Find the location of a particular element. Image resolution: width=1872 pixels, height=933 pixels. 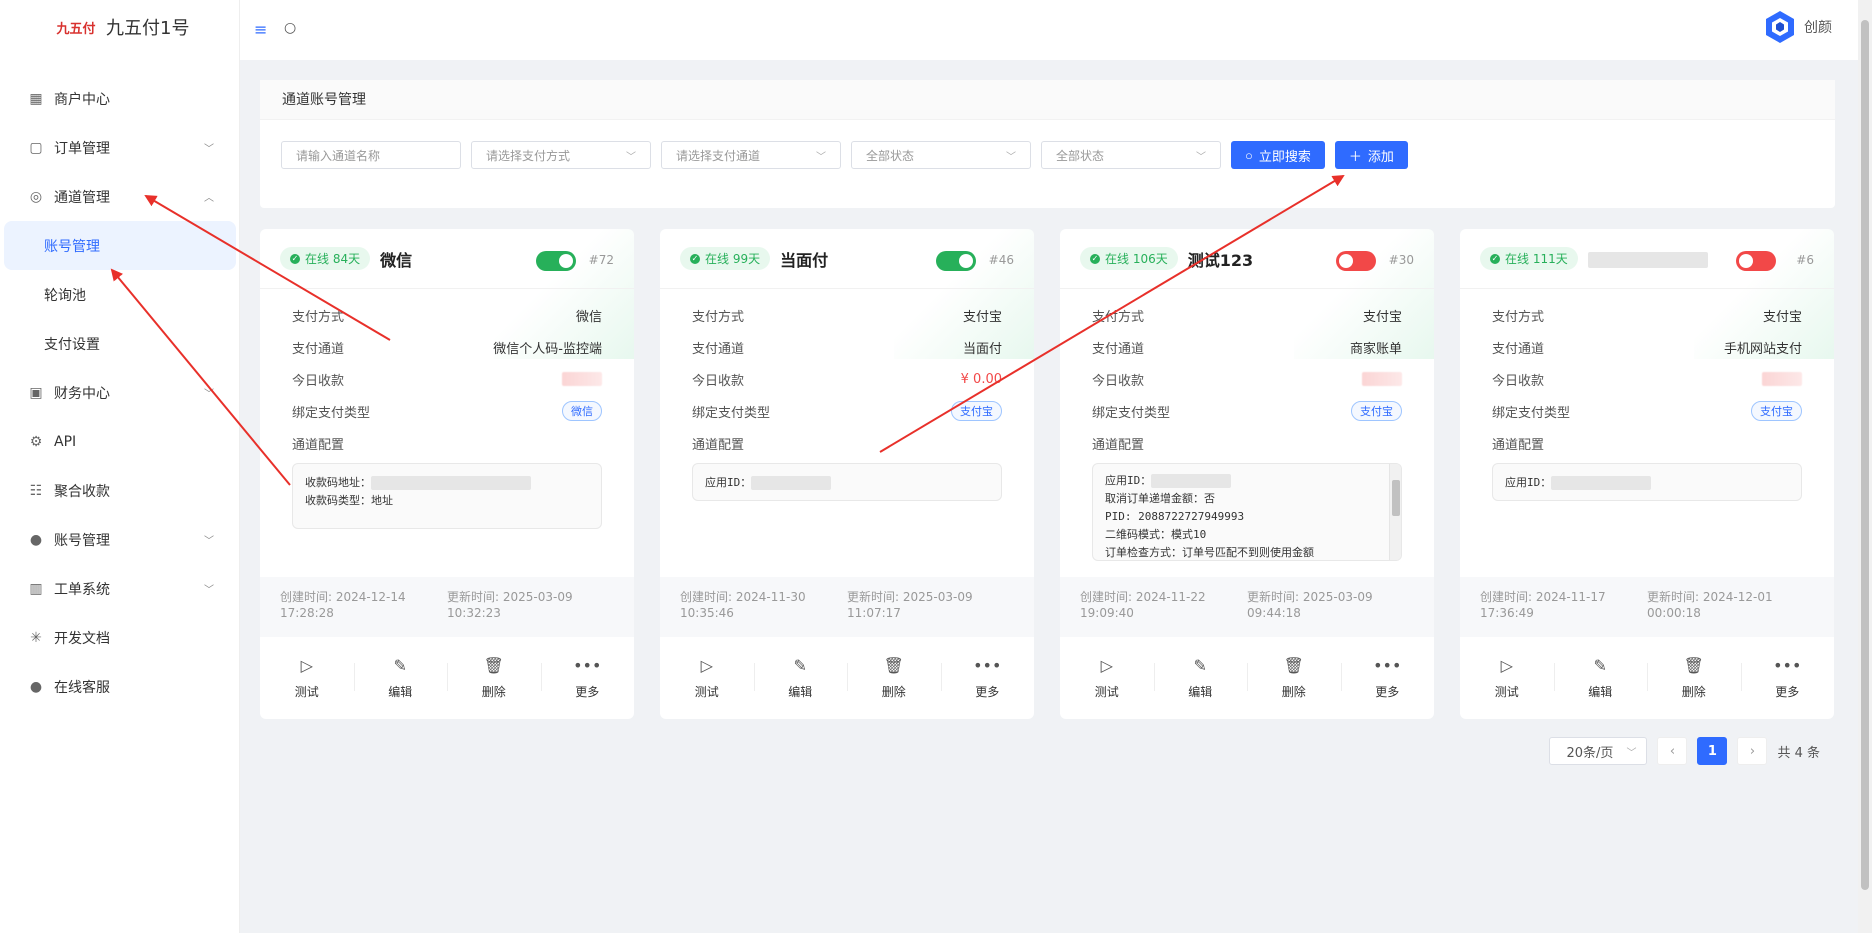

sidebar-item-tickets: ▥ 工单系统 ﹀ is located at coordinates (120, 588).